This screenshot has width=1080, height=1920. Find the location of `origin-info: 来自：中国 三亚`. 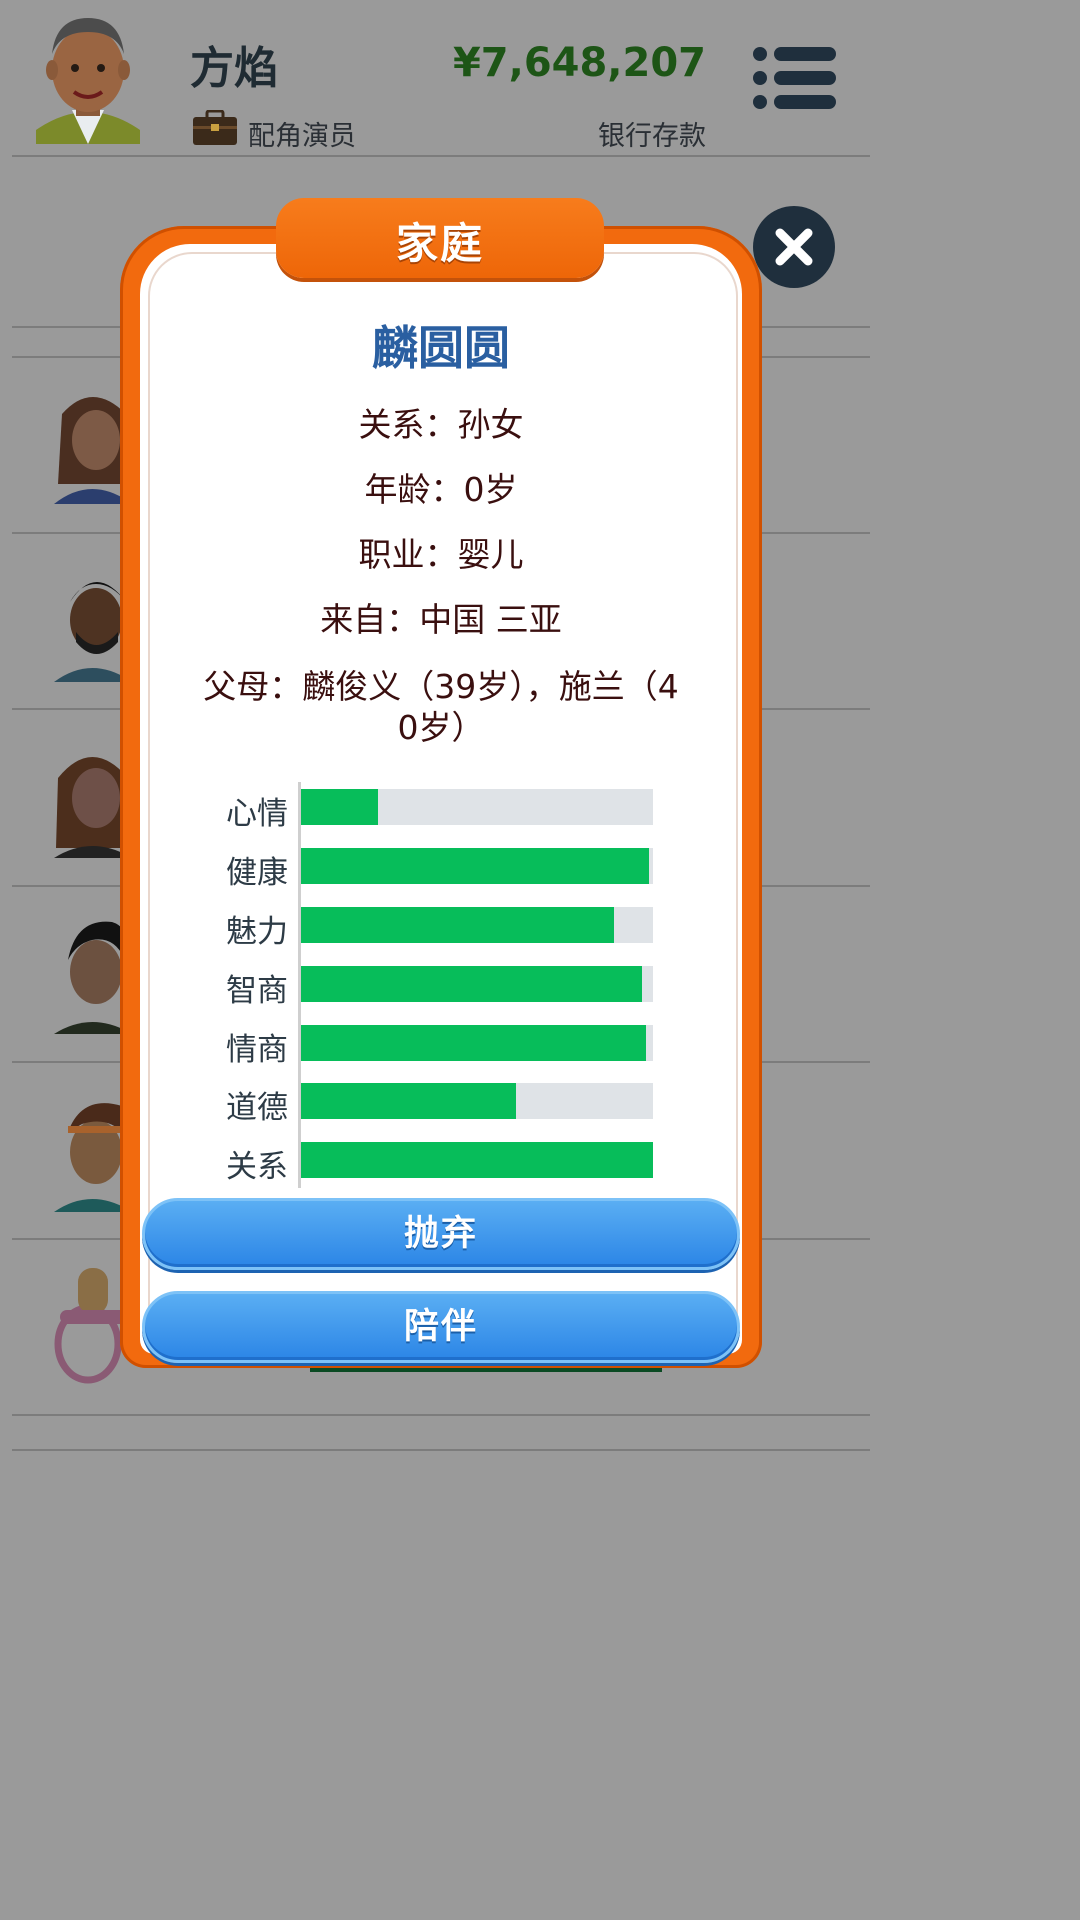

origin-info: 来自：中国 三亚 is located at coordinates (441, 619).